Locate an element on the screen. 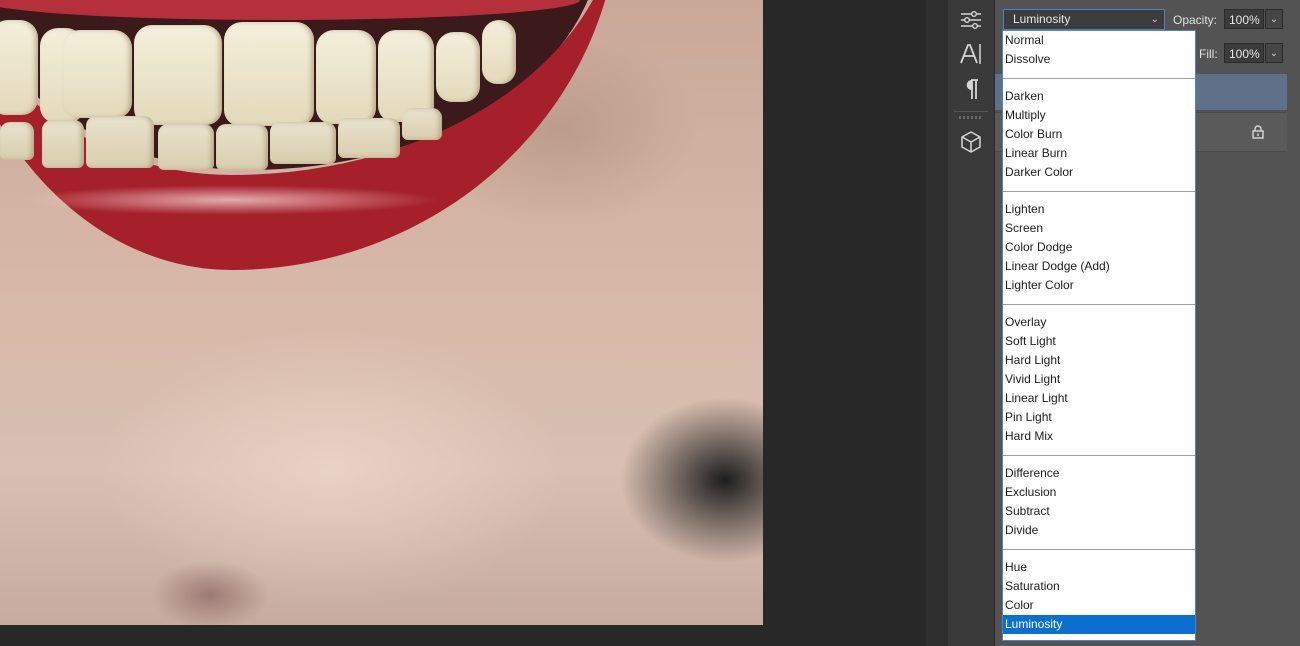 This screenshot has height=646, width=1300. blend-mode-option: Darker Color is located at coordinates (1099, 172).